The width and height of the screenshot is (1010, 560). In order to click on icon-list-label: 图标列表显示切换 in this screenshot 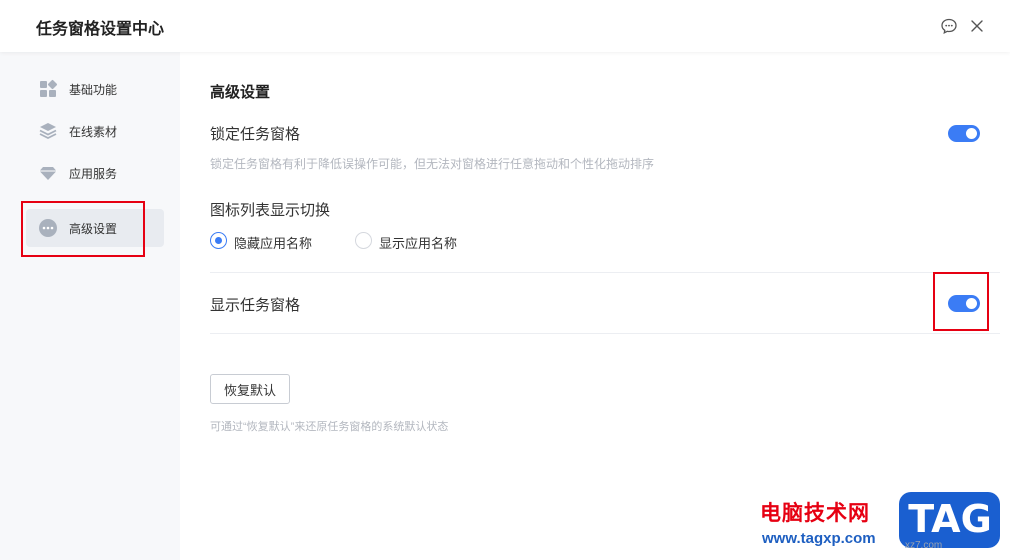, I will do `click(270, 210)`.